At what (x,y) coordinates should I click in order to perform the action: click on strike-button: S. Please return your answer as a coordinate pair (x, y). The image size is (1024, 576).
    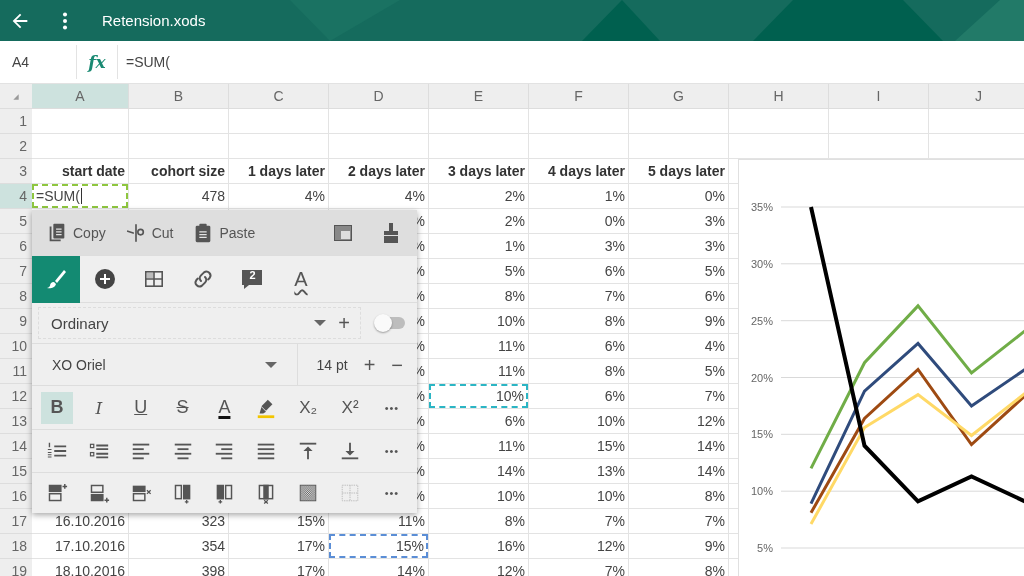
    Looking at the image, I should click on (182, 407).